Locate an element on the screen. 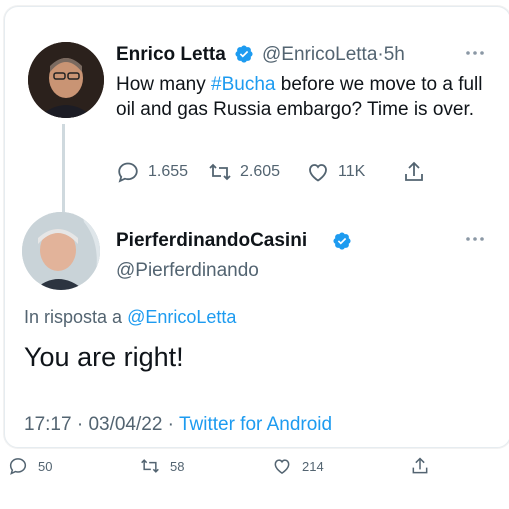 Image resolution: width=509 pixels, height=509 pixels. reply-context: In risposta a @EnricoLetta is located at coordinates (130, 317).